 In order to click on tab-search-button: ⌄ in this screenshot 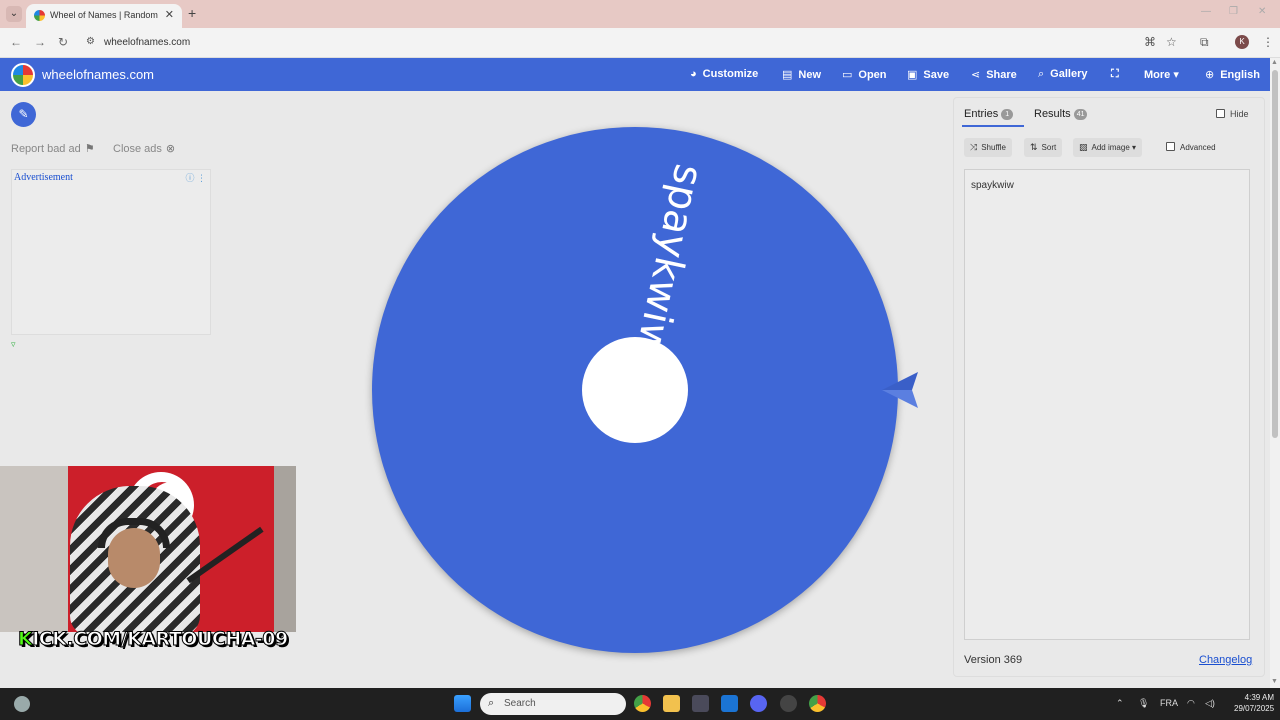, I will do `click(14, 14)`.